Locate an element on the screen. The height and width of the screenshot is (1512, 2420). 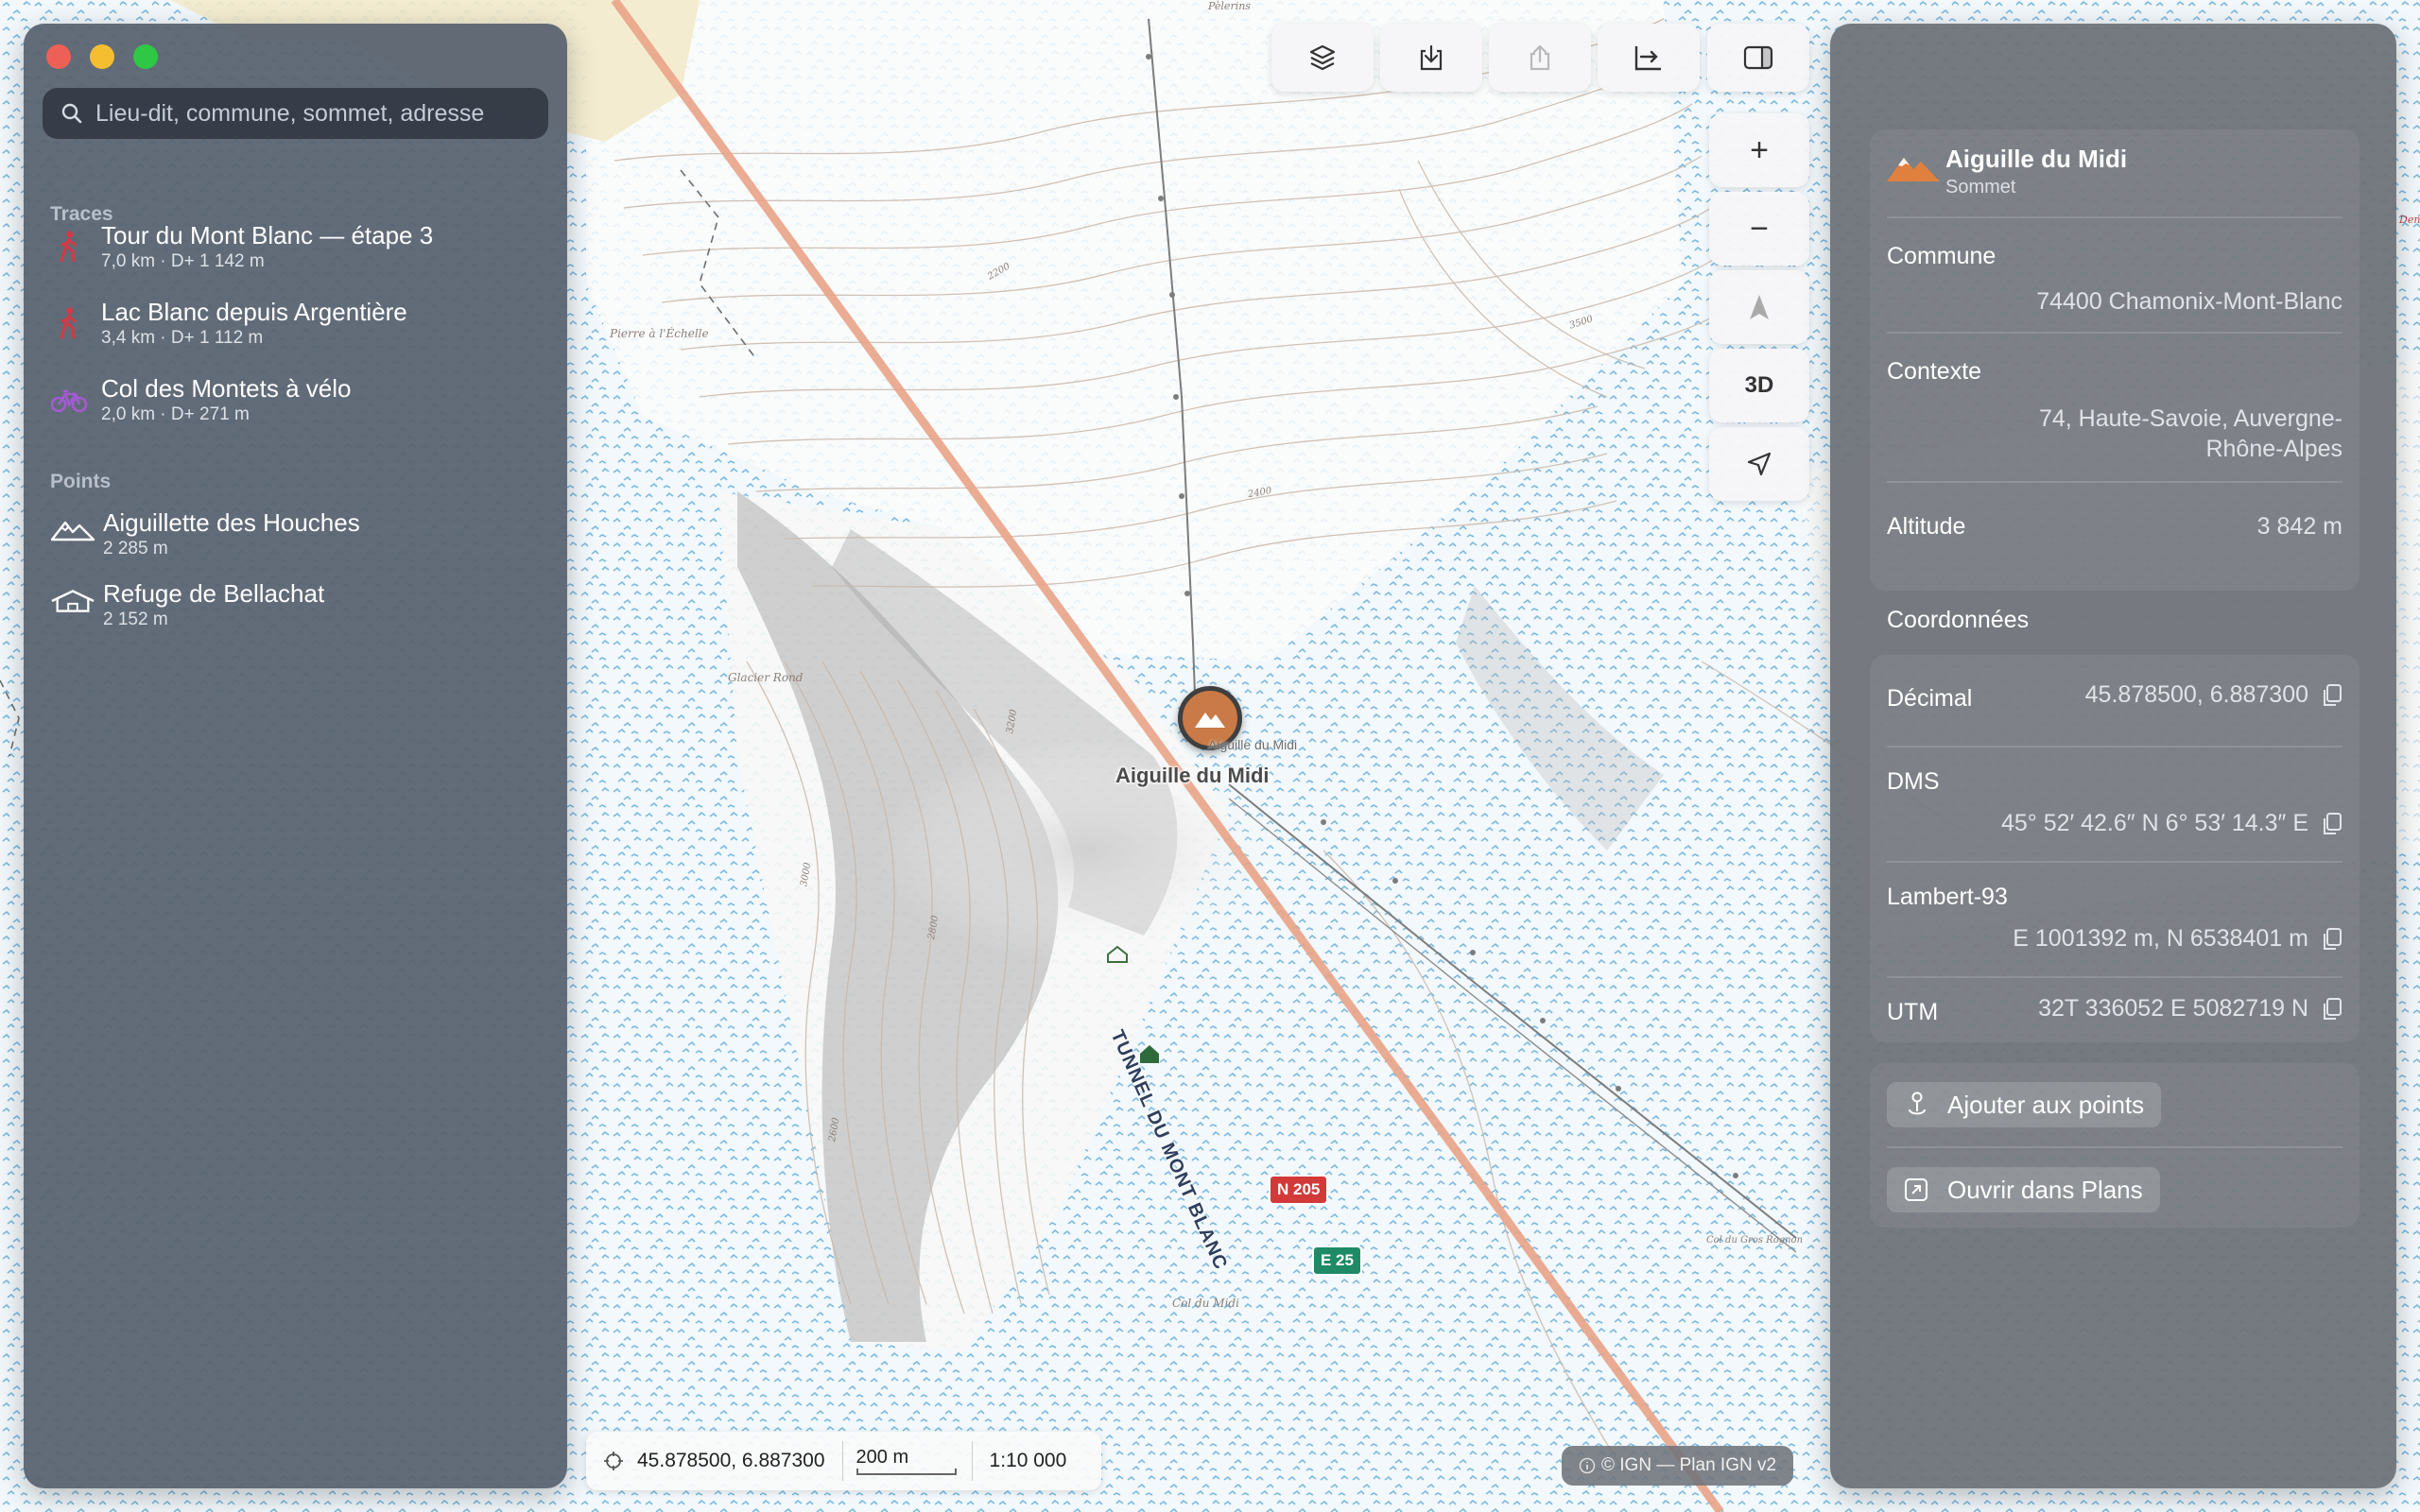
scale-ratio: 1:10 000 is located at coordinates (1028, 1460).